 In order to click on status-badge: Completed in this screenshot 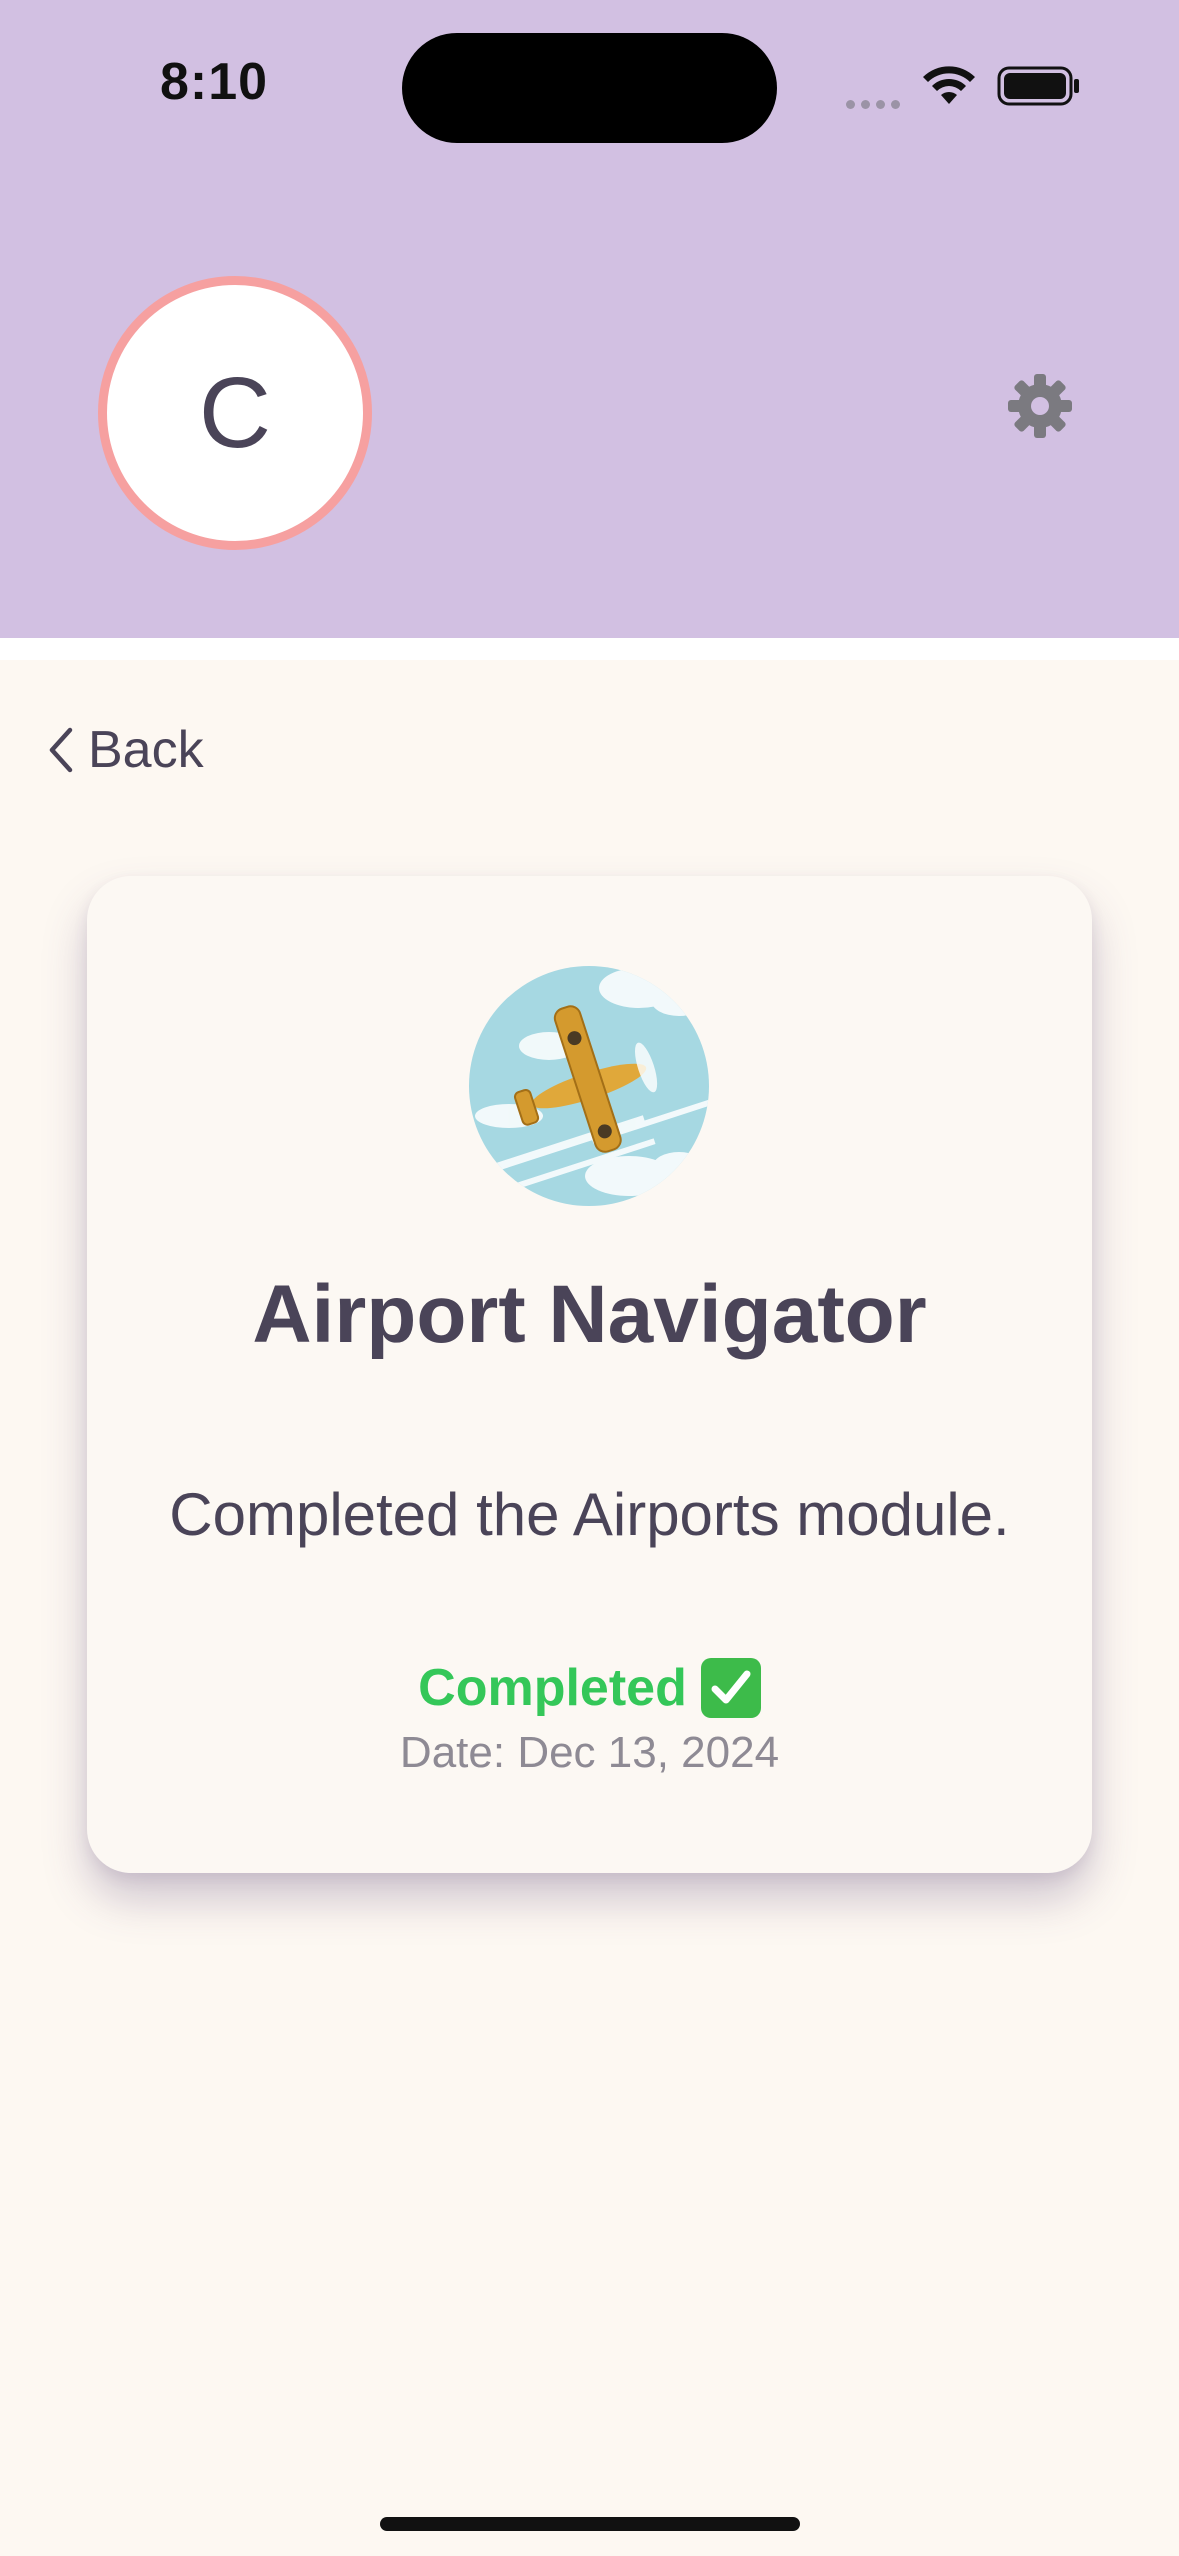, I will do `click(589, 1688)`.